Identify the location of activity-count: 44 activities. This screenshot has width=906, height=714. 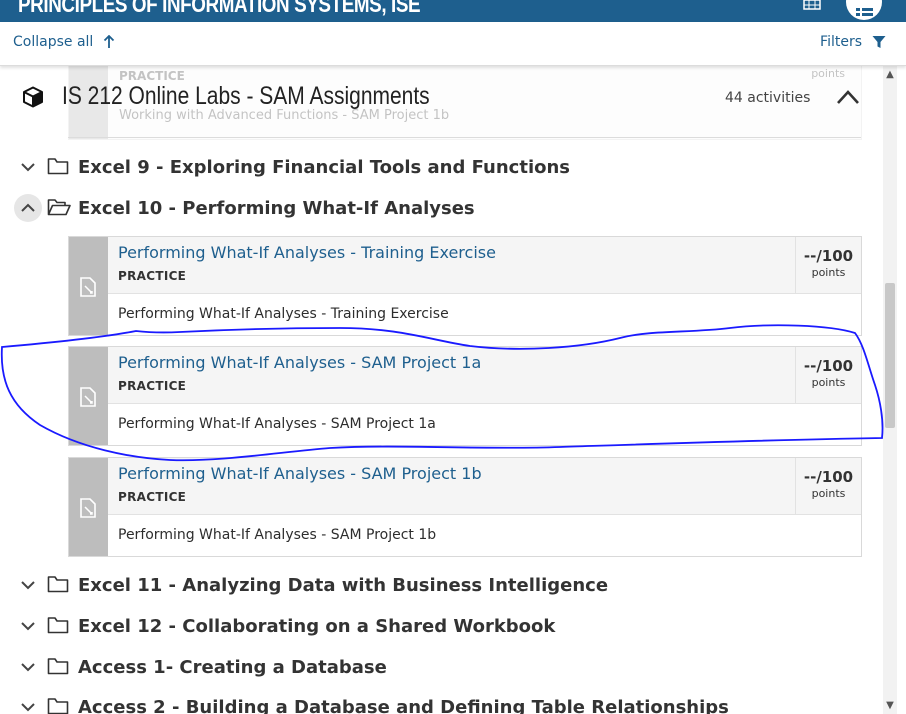
(768, 98).